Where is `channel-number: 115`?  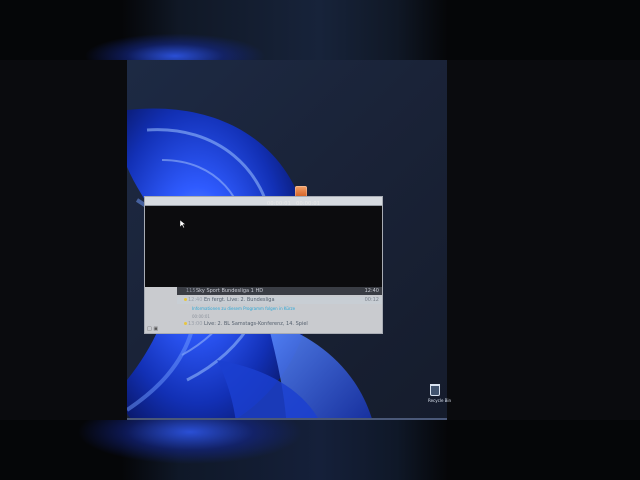
channel-number: 115 is located at coordinates (191, 291).